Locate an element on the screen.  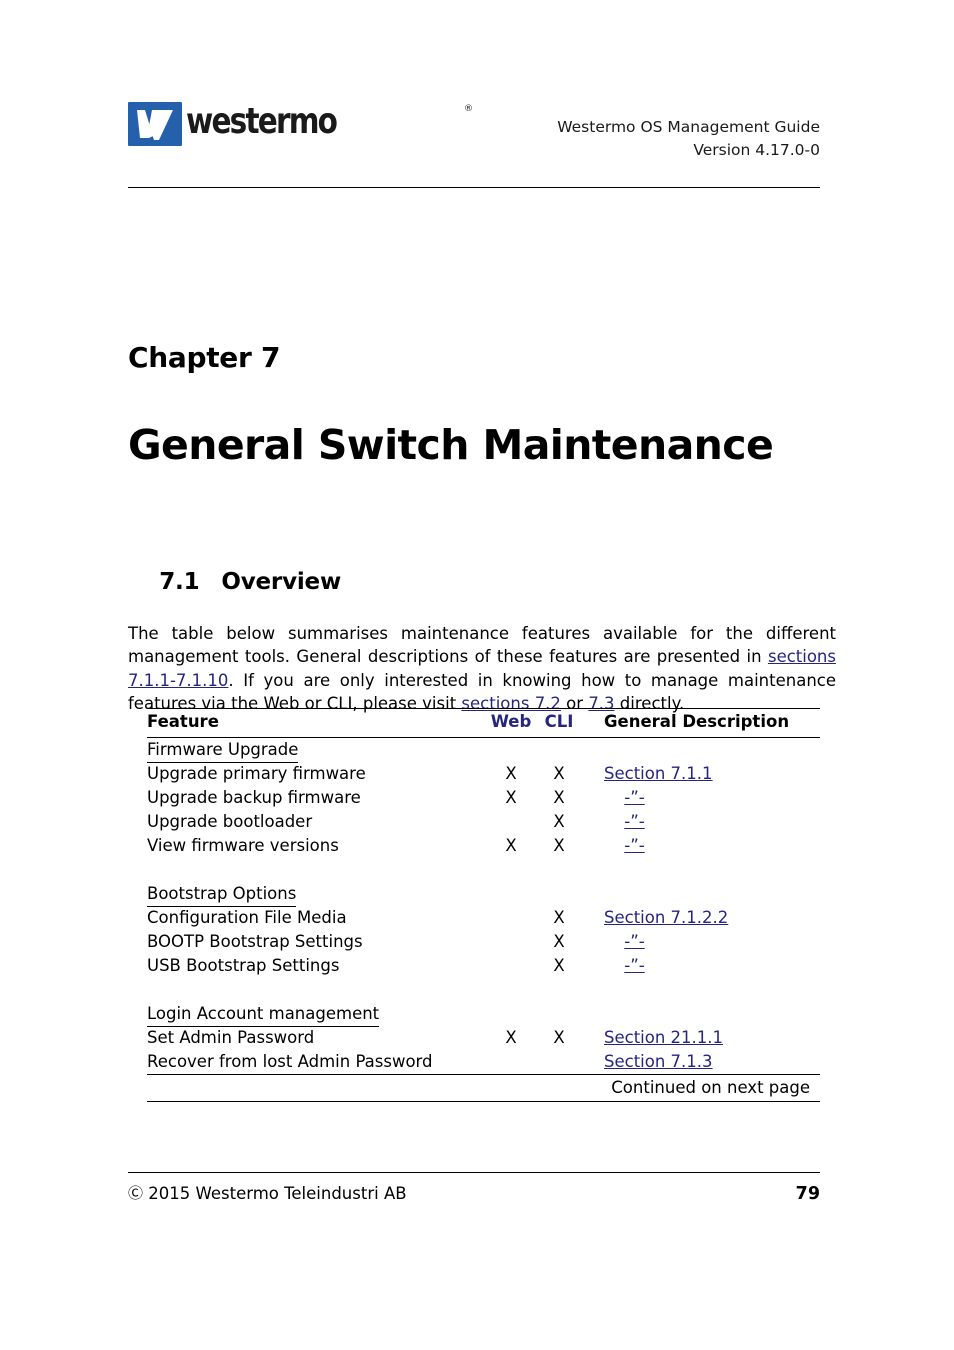
table-continued-row: Continued on next page is located at coordinates (483, 1088).